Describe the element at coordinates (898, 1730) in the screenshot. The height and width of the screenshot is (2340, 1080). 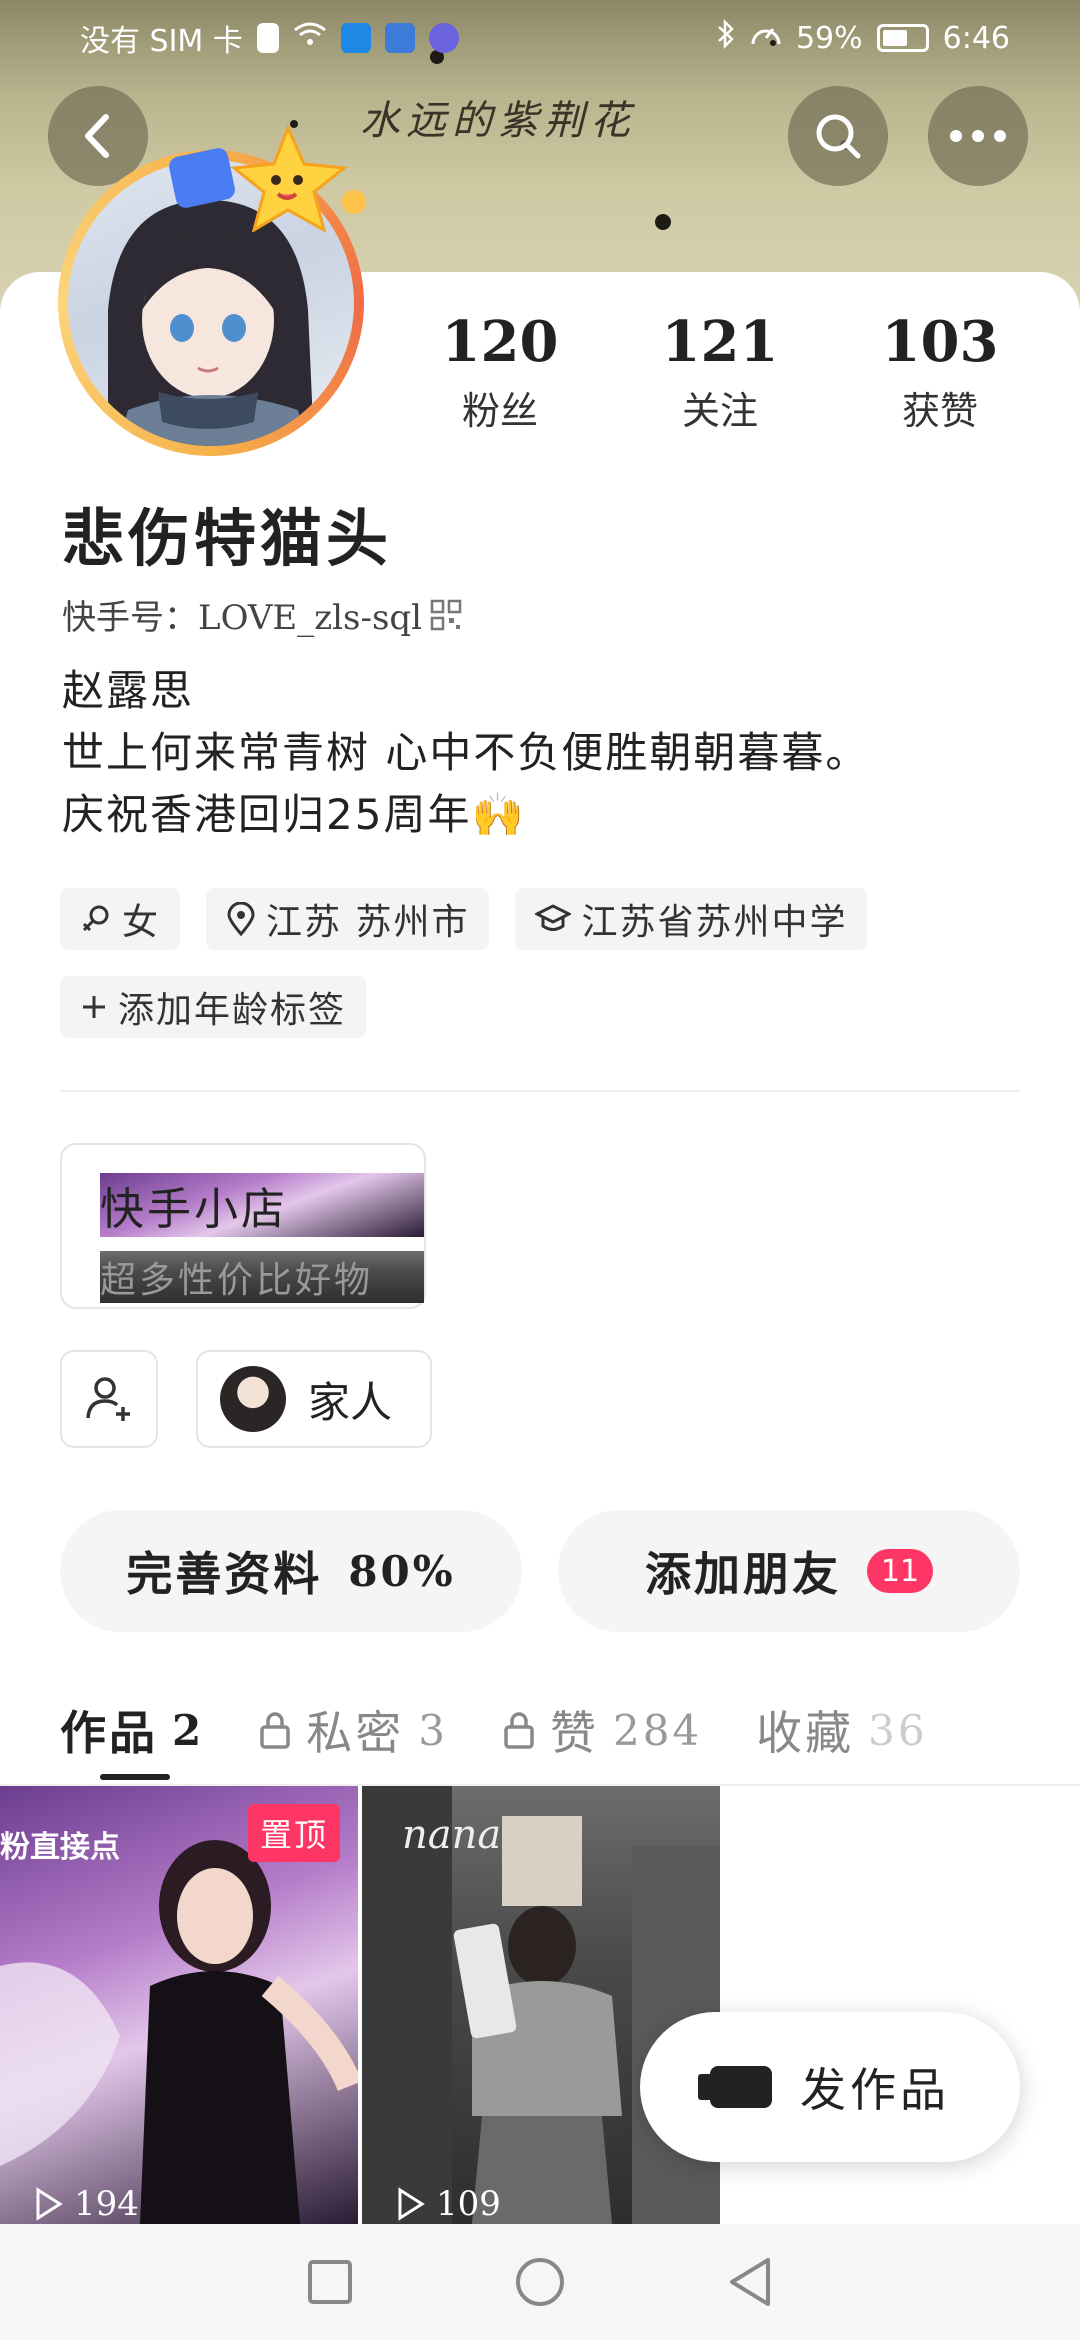
I see `tab-favorites-count: 36` at that location.